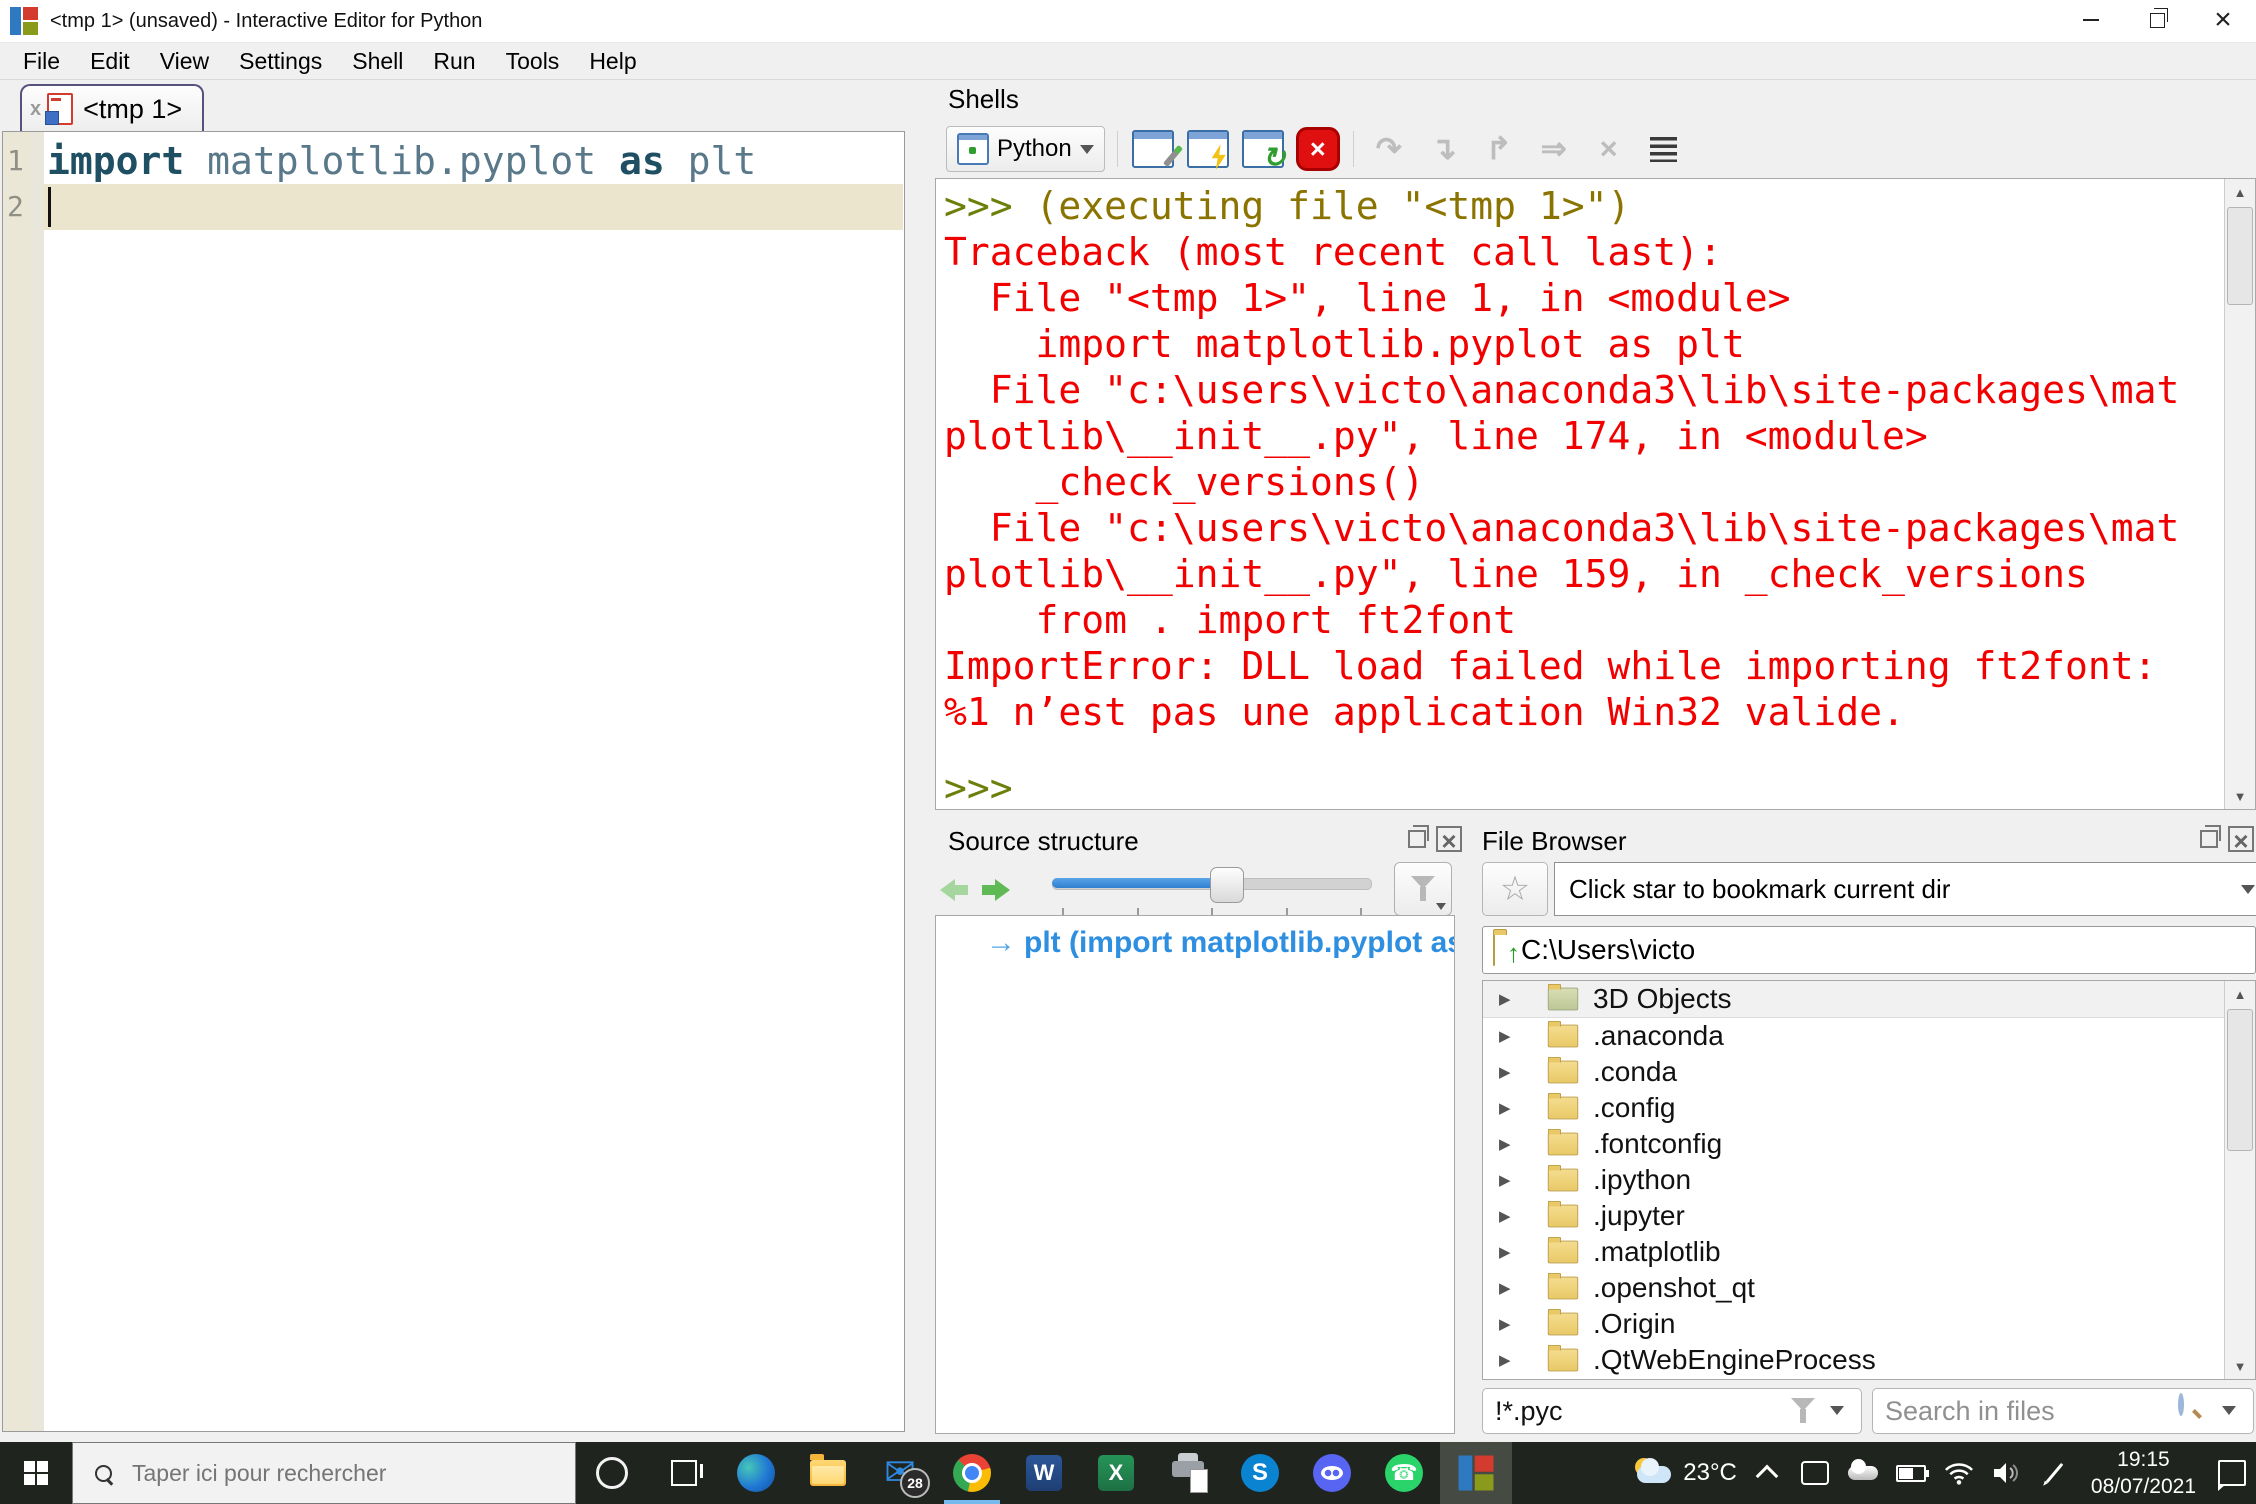  I want to click on filename-filter-input, so click(1672, 1411).